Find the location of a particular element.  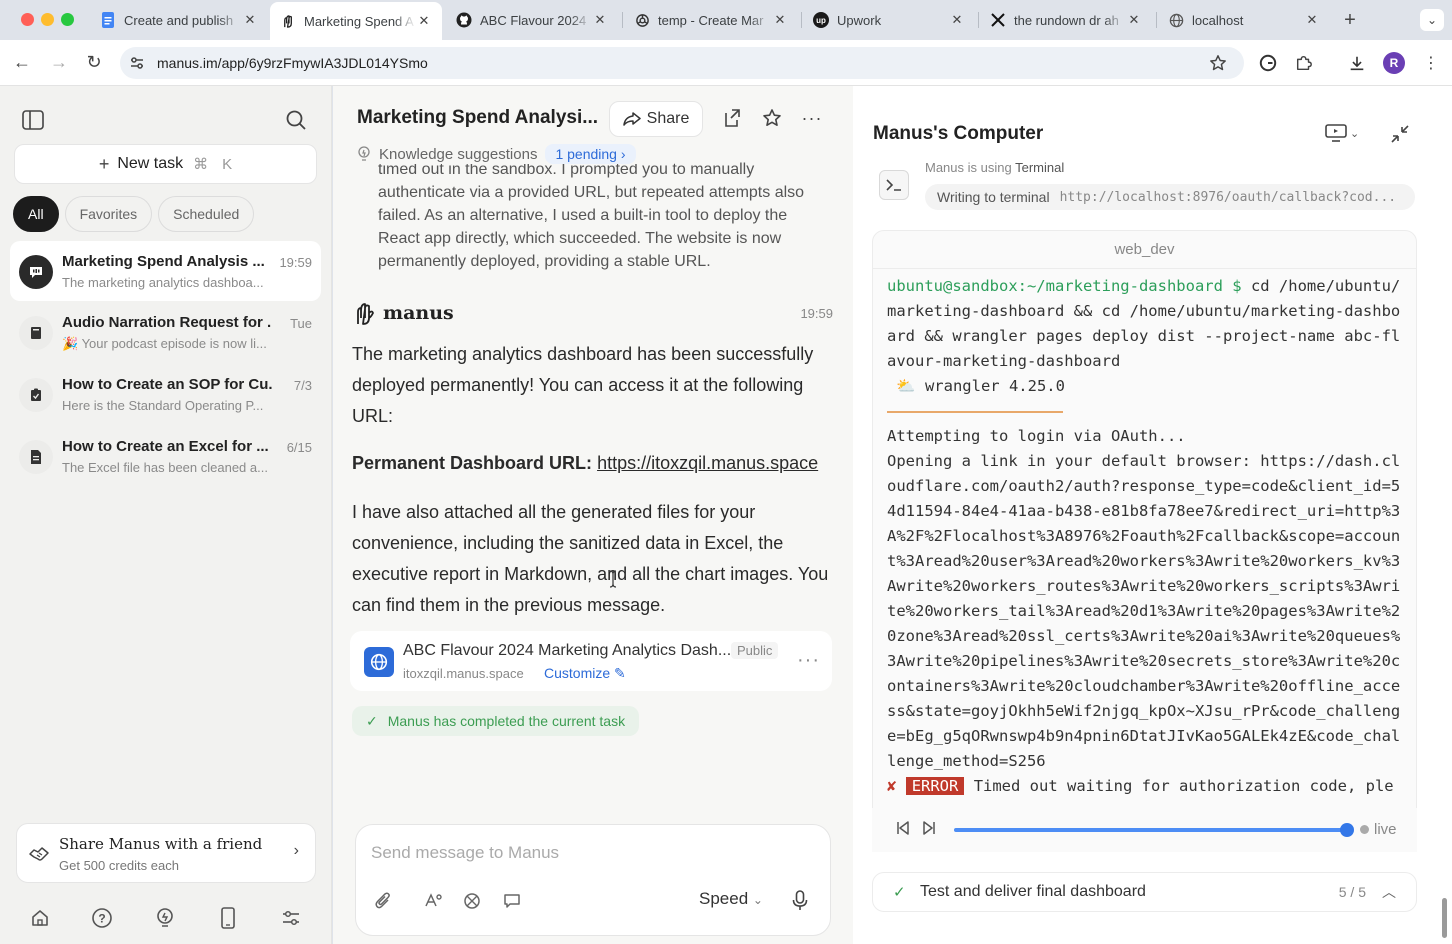

openai-icon is located at coordinates (642, 20).